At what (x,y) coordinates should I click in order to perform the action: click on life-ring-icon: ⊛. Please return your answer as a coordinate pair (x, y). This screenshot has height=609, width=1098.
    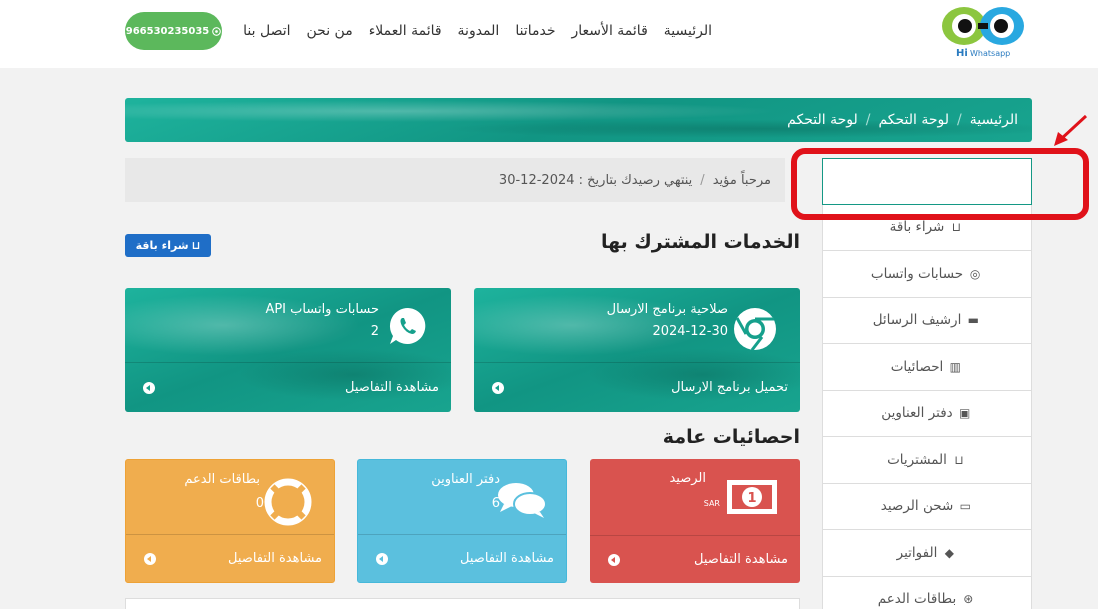
    Looking at the image, I should click on (968, 599).